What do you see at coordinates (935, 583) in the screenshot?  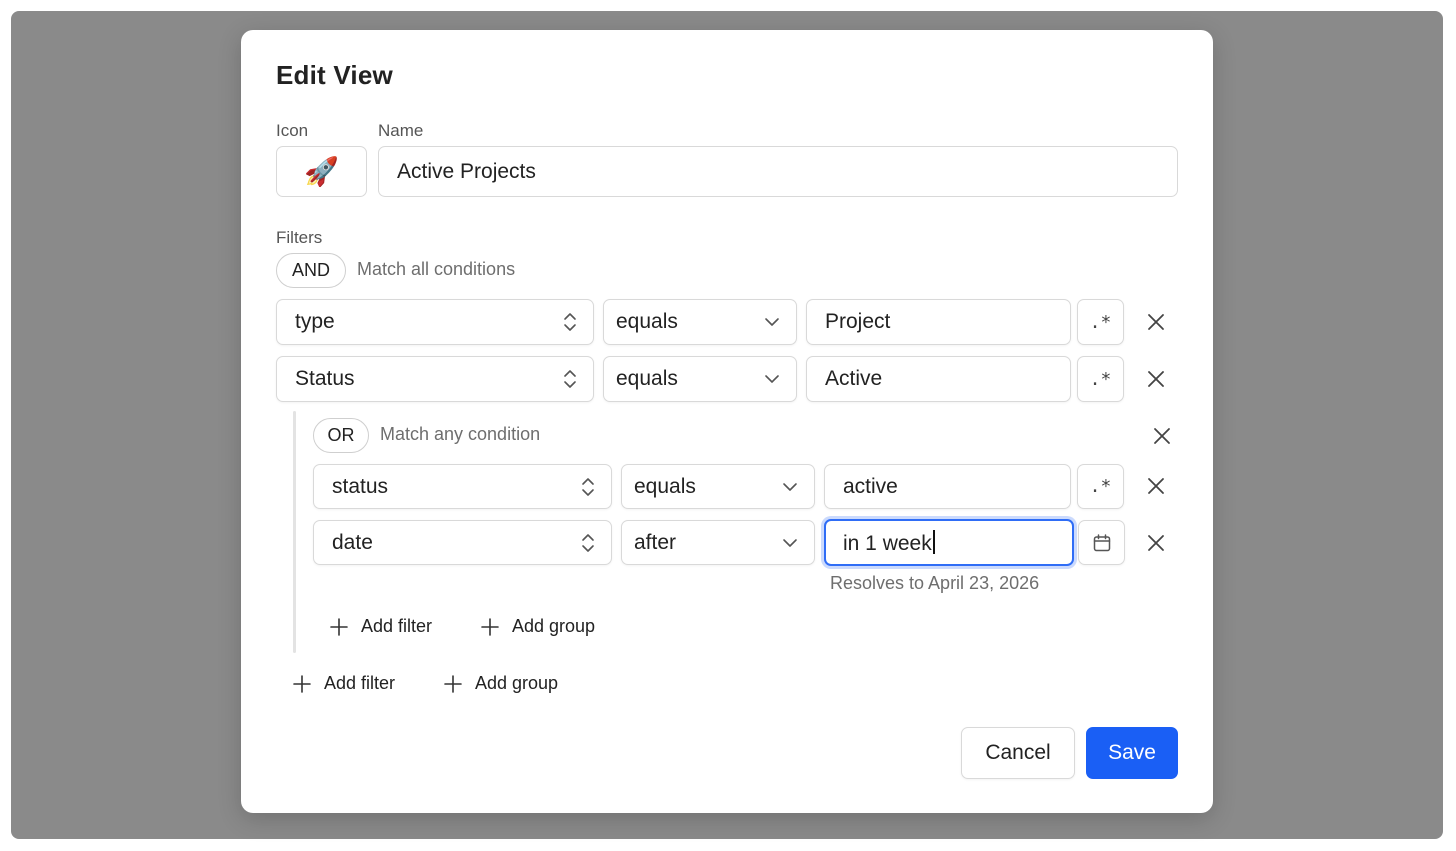 I see `date-resolution-hint: Resolves to April 23, 2026` at bounding box center [935, 583].